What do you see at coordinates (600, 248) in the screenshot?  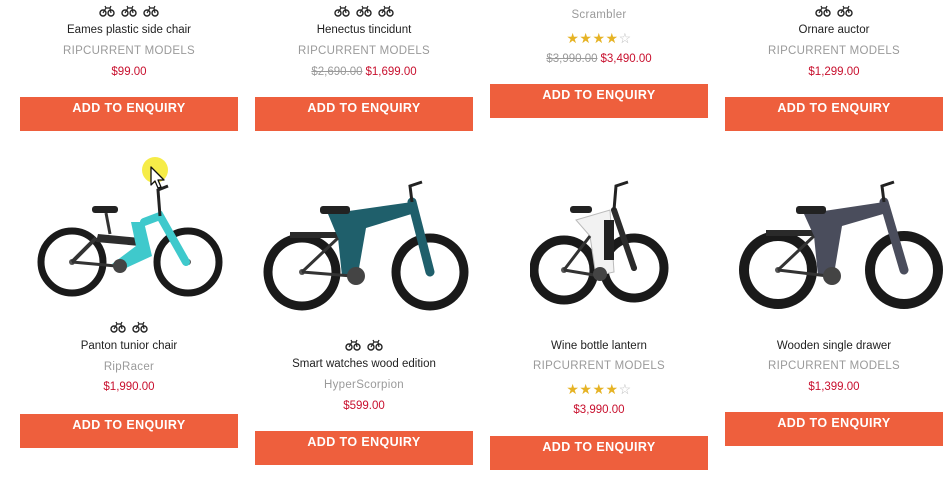 I see `product-image-ebike-white` at bounding box center [600, 248].